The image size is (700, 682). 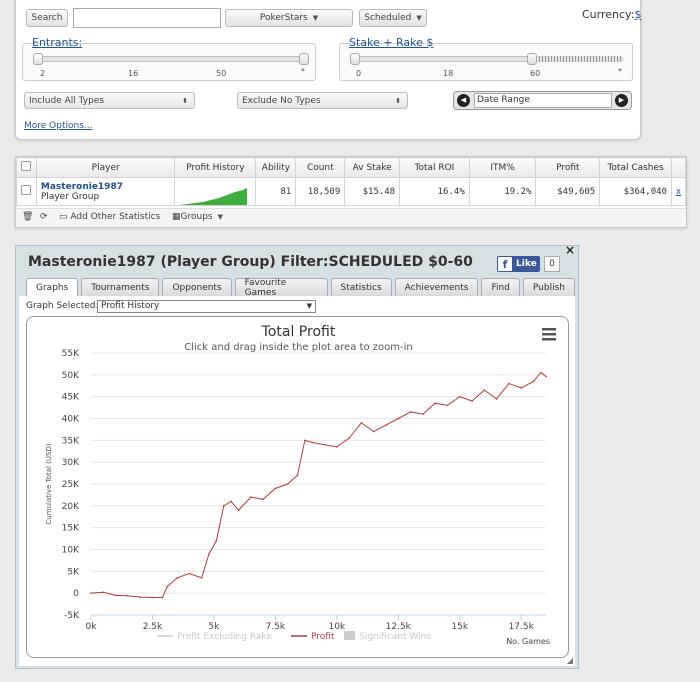 I want to click on select-all-header, so click(x=26, y=167).